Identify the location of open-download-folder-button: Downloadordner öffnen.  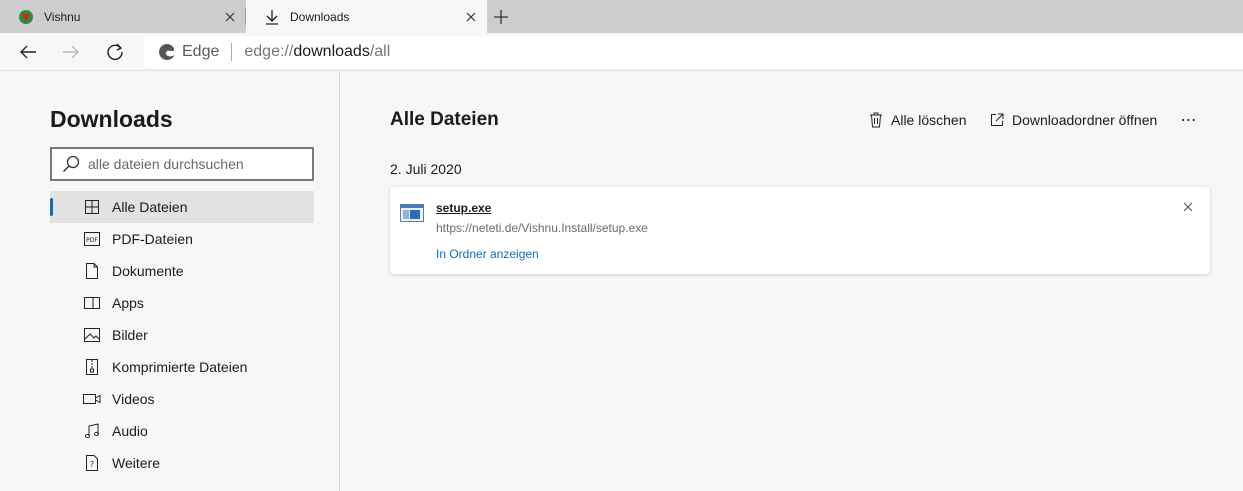
(1072, 120).